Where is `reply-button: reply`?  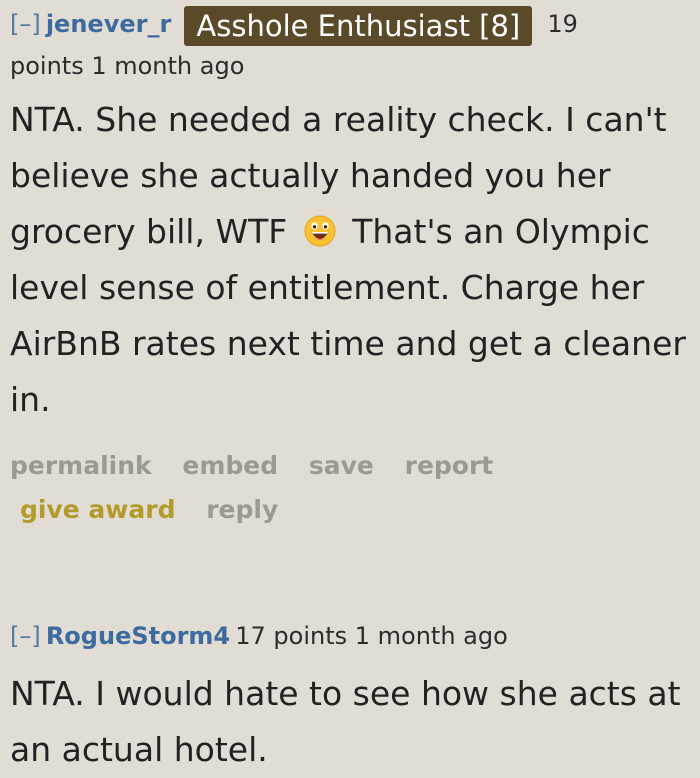 reply-button: reply is located at coordinates (242, 509).